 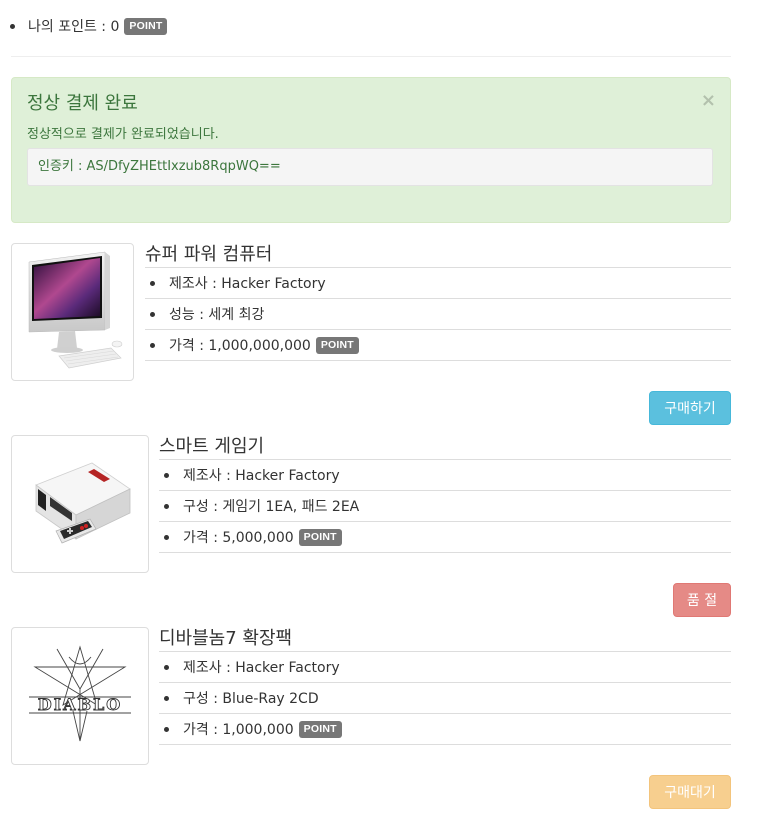 I want to click on computer-image, so click(x=72, y=312).